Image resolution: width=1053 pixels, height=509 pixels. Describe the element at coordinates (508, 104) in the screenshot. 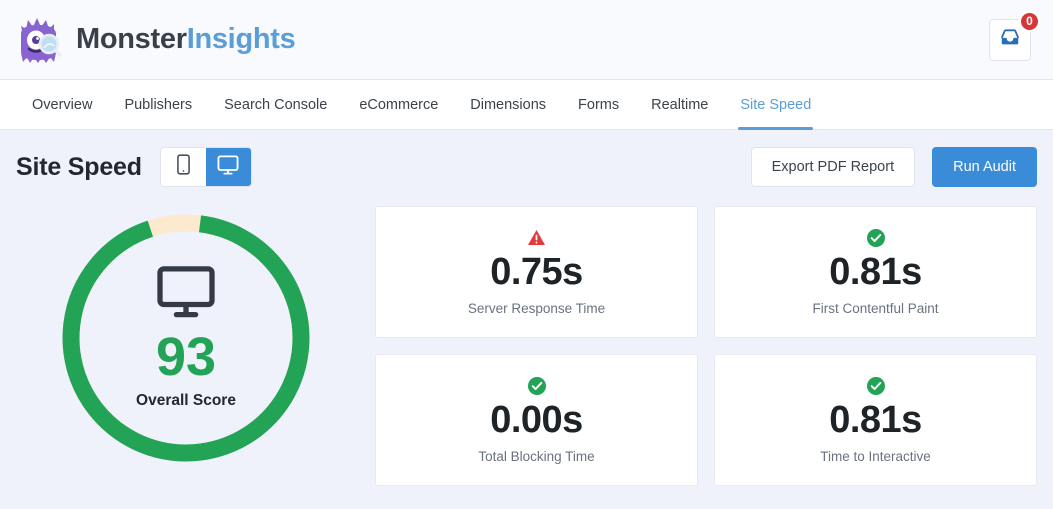

I see `nav-item-dimensions: Dimensions` at that location.